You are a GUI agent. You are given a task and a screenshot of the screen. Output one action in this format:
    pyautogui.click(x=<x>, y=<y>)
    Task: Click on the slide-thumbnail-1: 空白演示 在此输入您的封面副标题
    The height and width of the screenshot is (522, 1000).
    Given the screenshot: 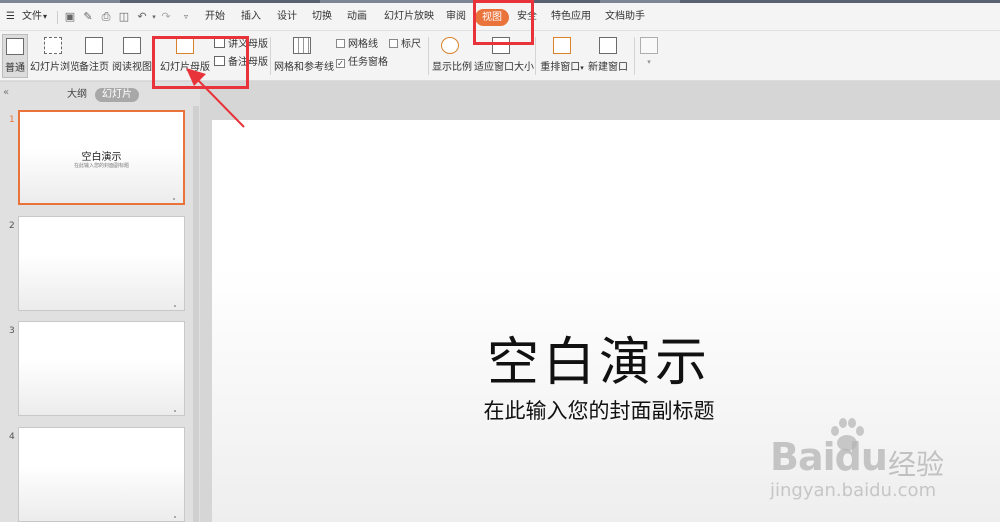 What is the action you would take?
    pyautogui.click(x=101, y=157)
    